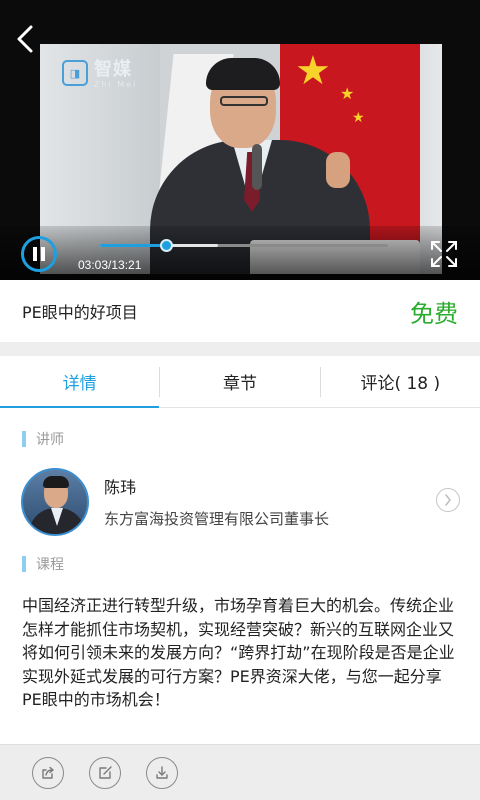 Image resolution: width=480 pixels, height=800 pixels. What do you see at coordinates (80, 382) in the screenshot?
I see `tab-details: 详情` at bounding box center [80, 382].